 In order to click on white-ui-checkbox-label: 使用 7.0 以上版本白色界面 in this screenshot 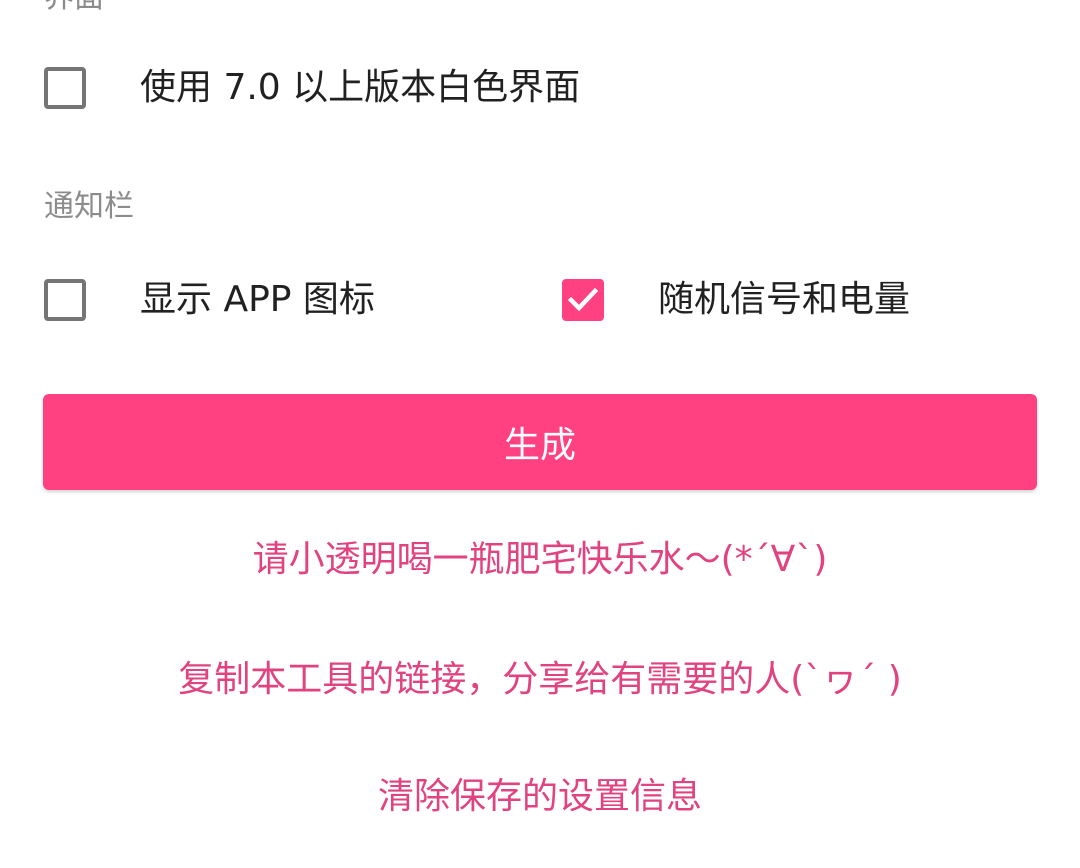, I will do `click(360, 87)`.